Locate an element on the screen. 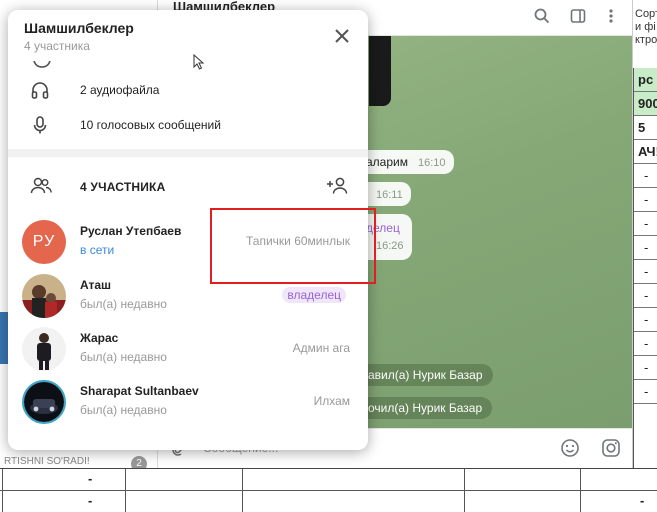 This screenshot has width=657, height=512. sheet-cell: рс is located at coordinates (645, 80).